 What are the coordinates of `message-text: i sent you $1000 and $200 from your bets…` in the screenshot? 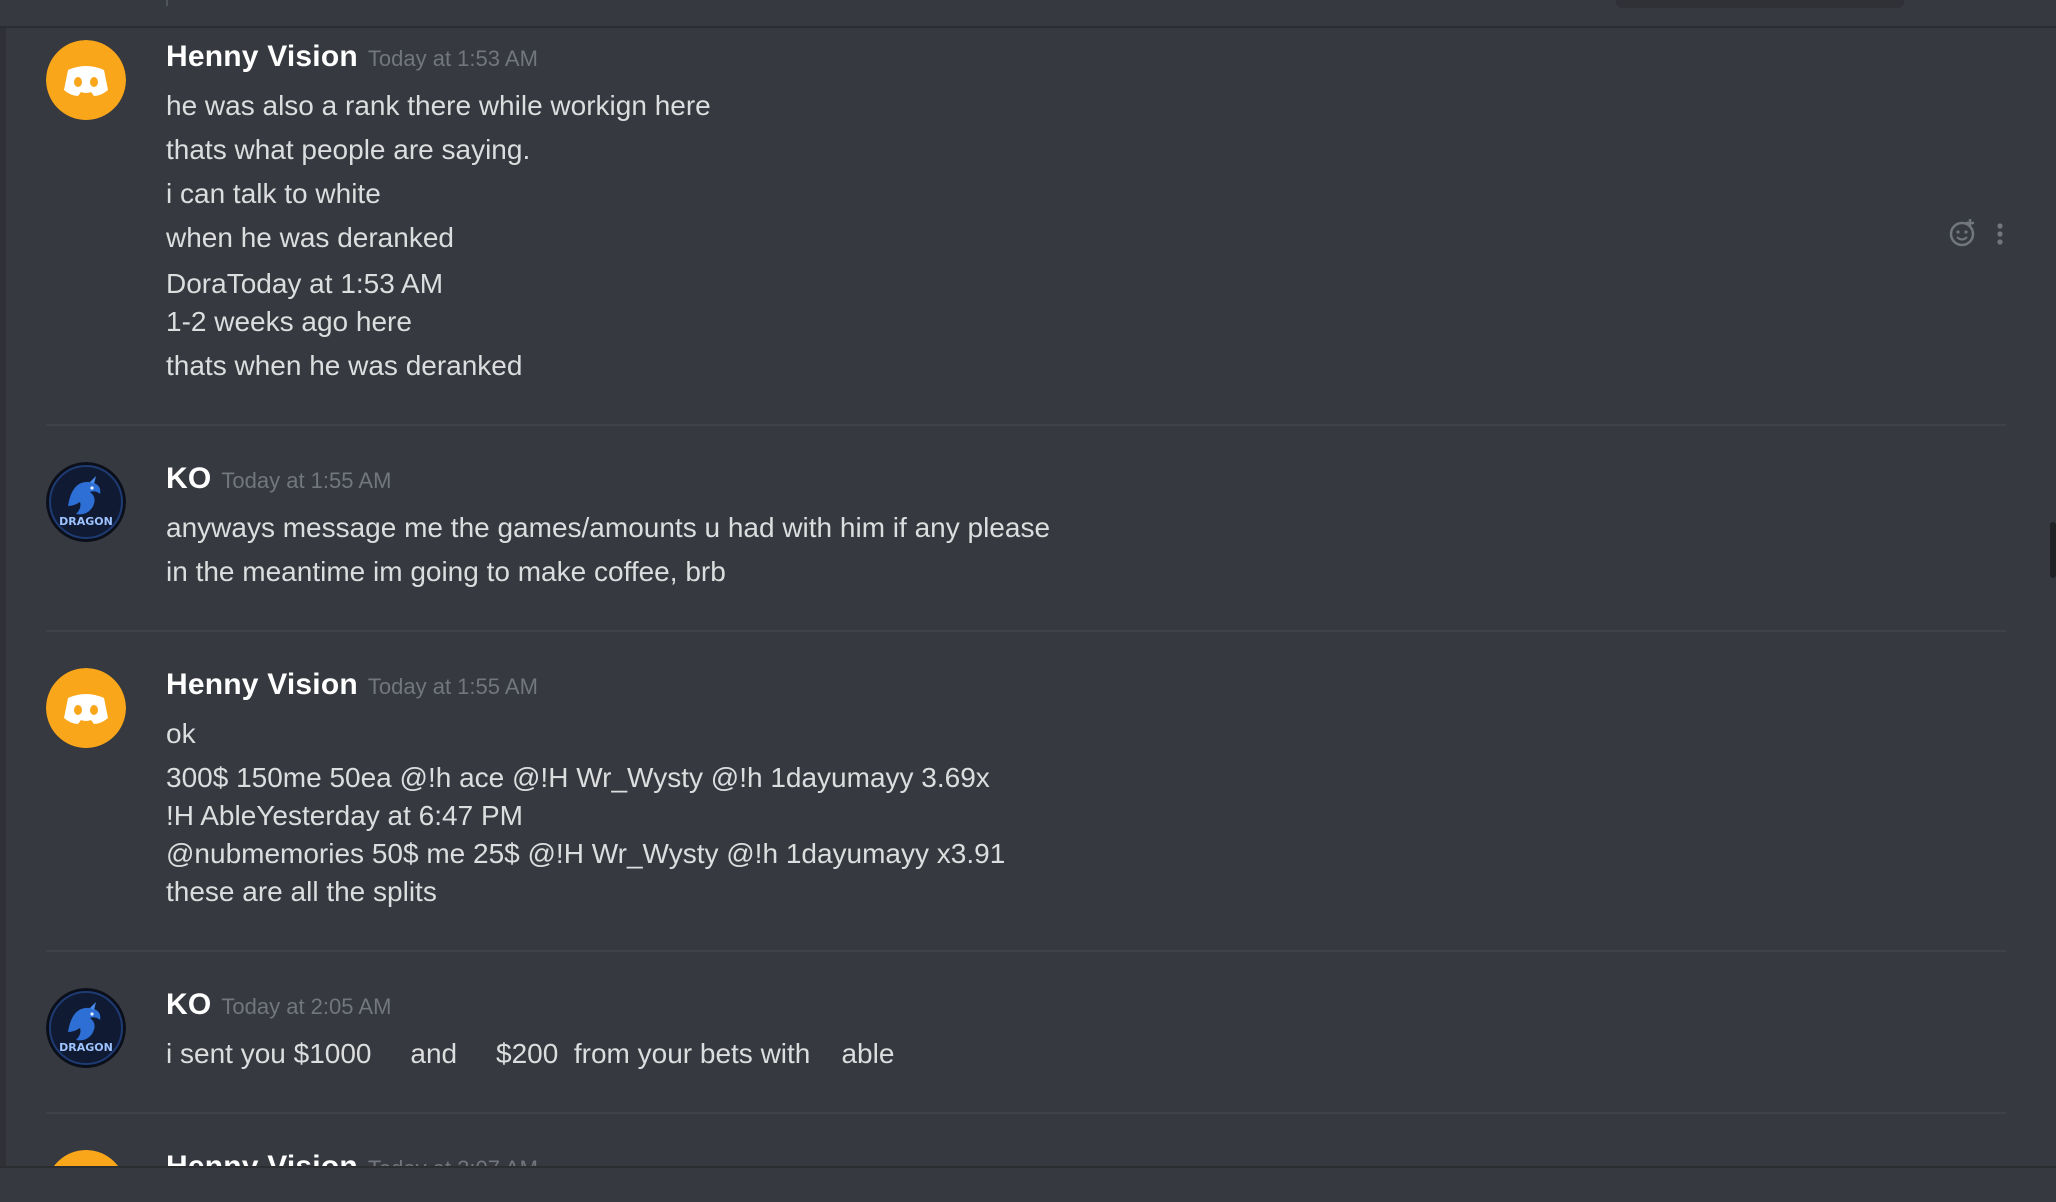 It's located at (530, 1053).